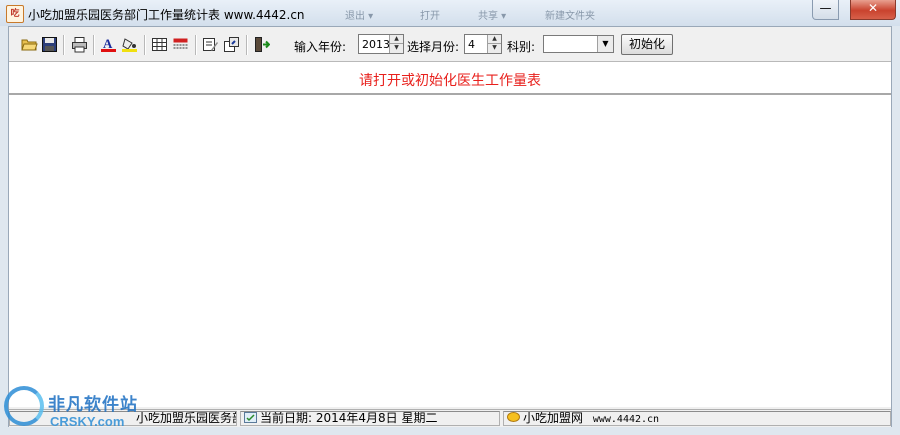 The height and width of the screenshot is (435, 900). I want to click on toolbar: A 输入年份: 2013 ▲ ▼ 选择月份: 4 ▲ ▼ 科别: ▼ 初始化, so click(450, 44).